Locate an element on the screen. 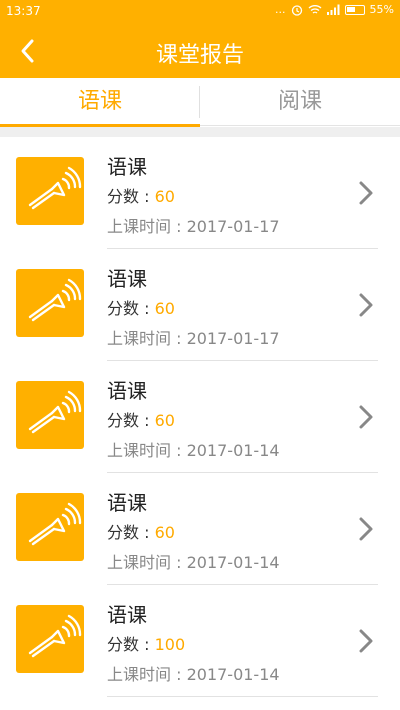  score-value: 100 is located at coordinates (170, 644).